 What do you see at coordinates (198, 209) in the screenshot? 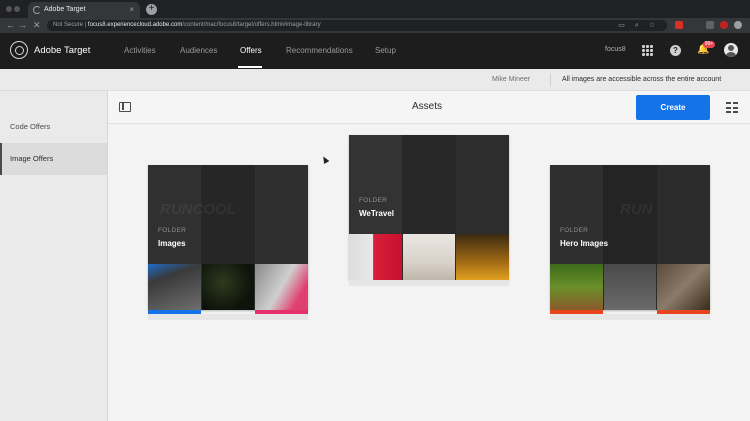
I see `folder-ghost-text: RUNCOOL` at bounding box center [198, 209].